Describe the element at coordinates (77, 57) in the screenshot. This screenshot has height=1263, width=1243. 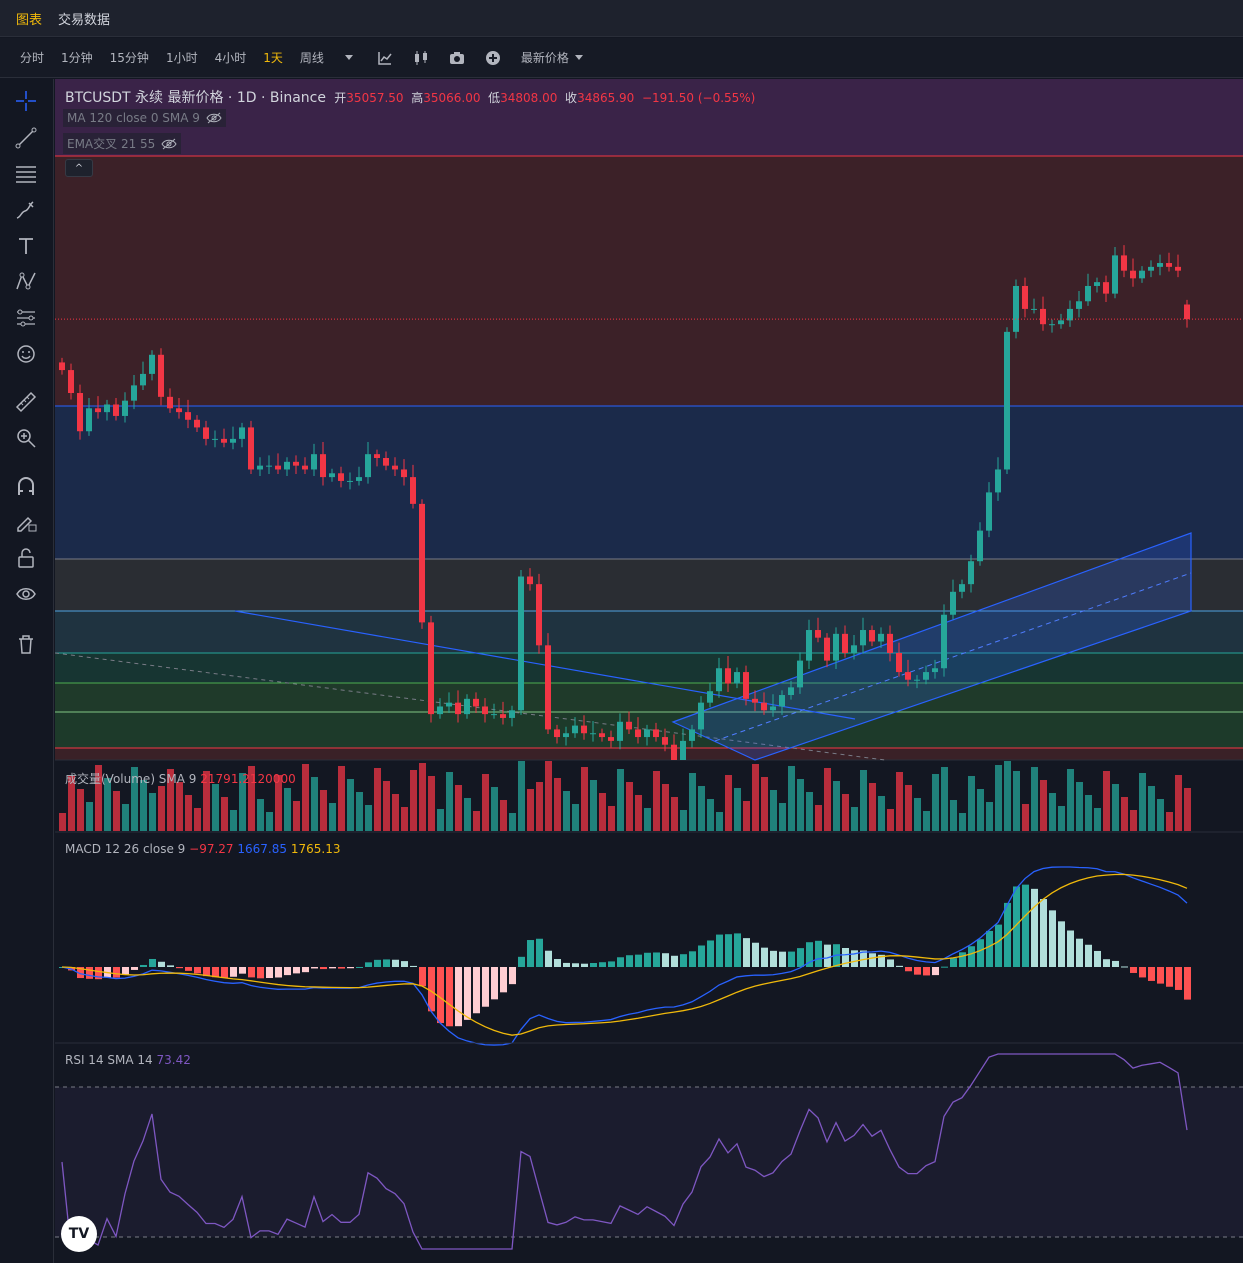
I see `timeframe-1m: 1分钟` at that location.